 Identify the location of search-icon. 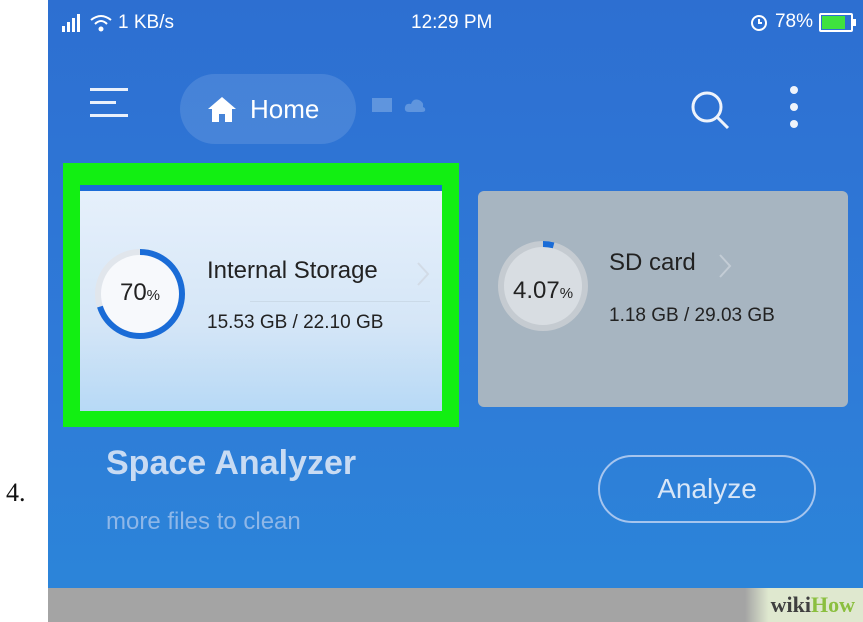
(710, 110).